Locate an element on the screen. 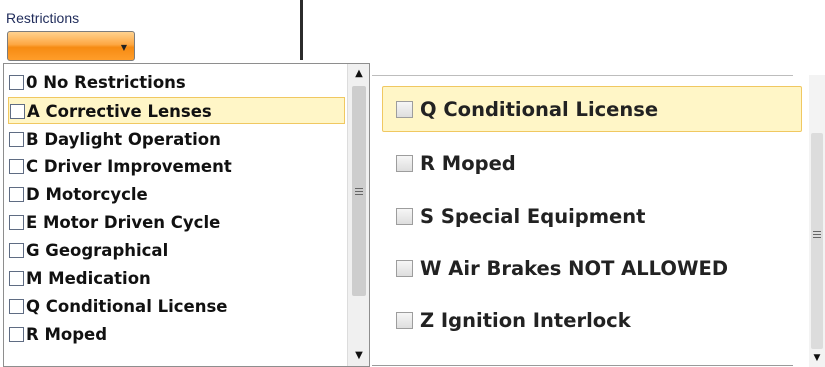 The image size is (825, 367). list-item: A Corrective Lenses is located at coordinates (176, 110).